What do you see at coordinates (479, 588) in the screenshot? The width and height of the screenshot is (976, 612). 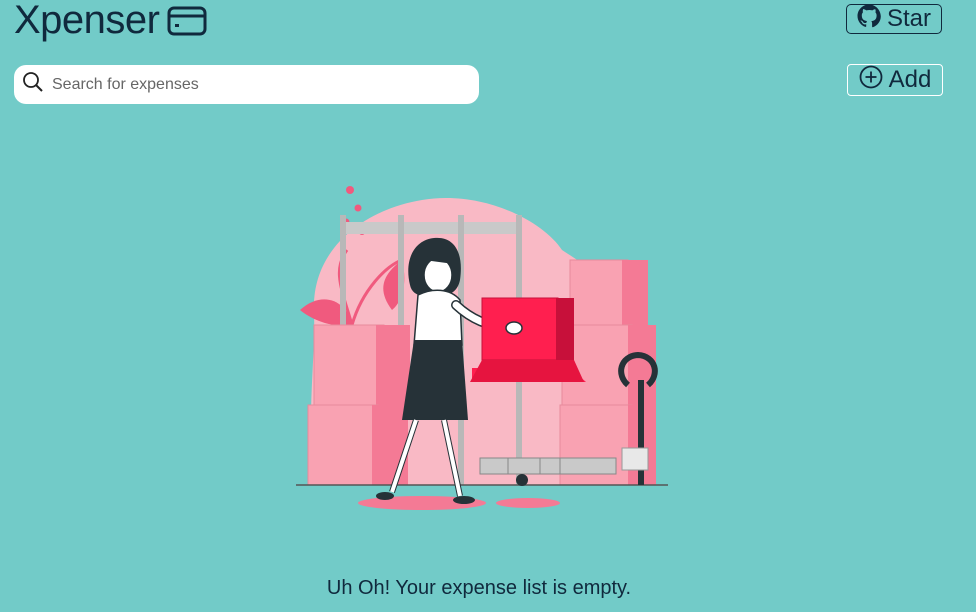 I see `empty-state-message: Uh Oh! Your expense list is empty.` at bounding box center [479, 588].